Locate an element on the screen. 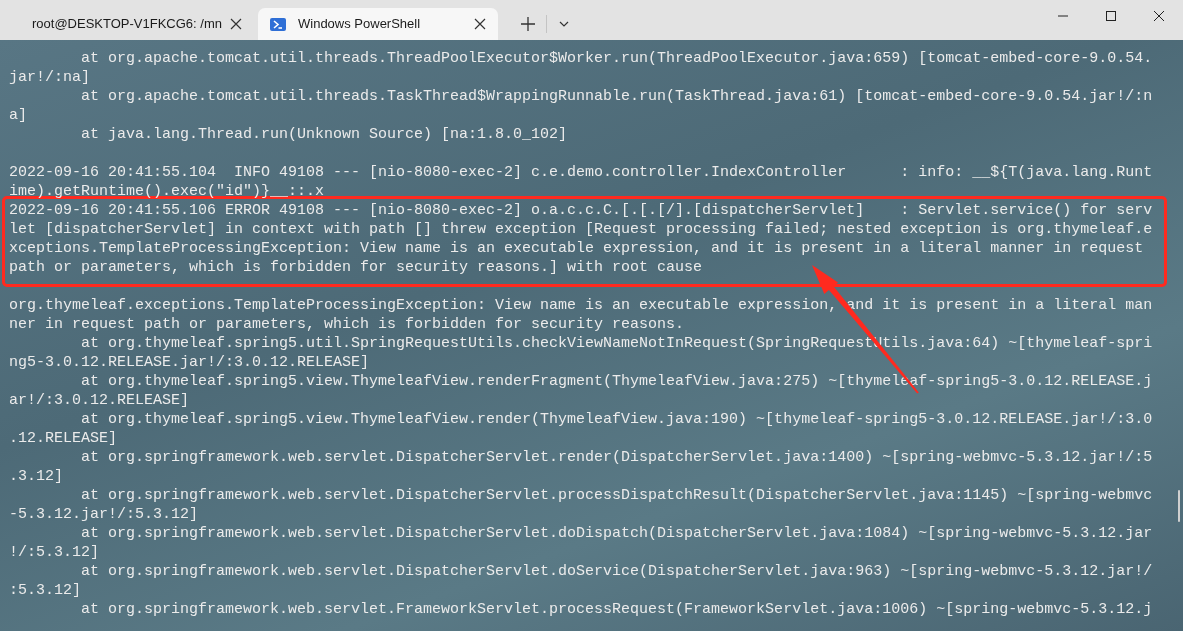 Image resolution: width=1183 pixels, height=631 pixels. terminal-line: ime).getRuntime().exec("id")}__::.x is located at coordinates (167, 191).